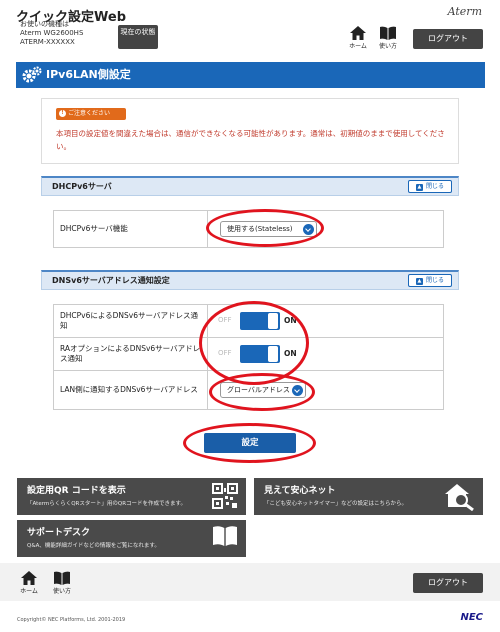 The image size is (500, 632). I want to click on home-link-bottom: ホーム, so click(29, 583).